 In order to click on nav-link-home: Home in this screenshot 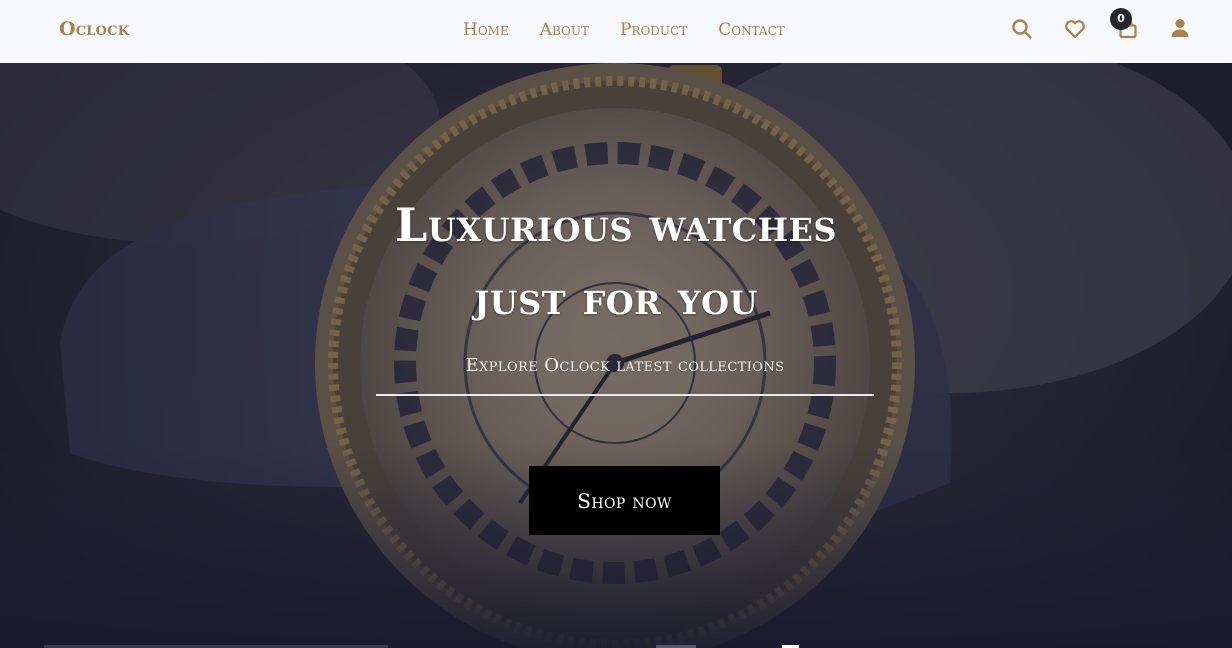, I will do `click(486, 30)`.